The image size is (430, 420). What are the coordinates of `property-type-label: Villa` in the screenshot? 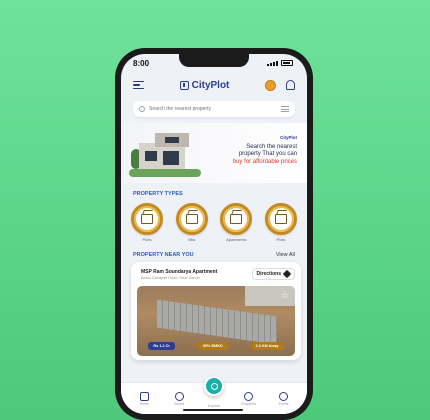 It's located at (191, 239).